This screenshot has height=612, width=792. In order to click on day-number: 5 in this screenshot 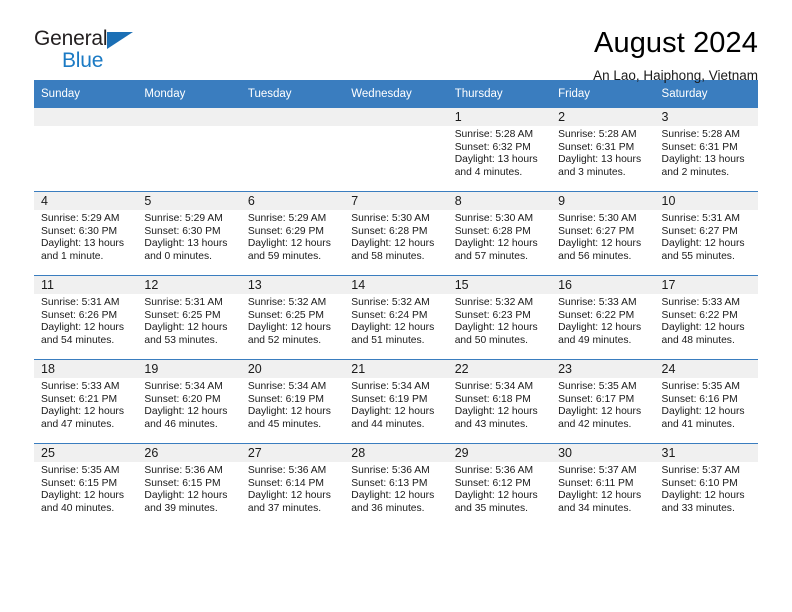, I will do `click(189, 201)`.